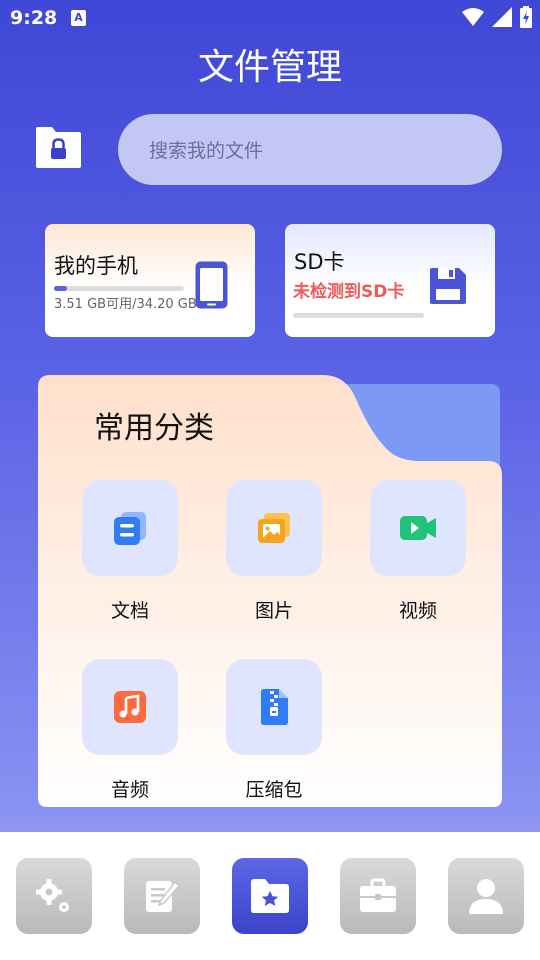  Describe the element at coordinates (150, 280) in the screenshot. I see `phone-storage-card: 我的手机 3.51 GB可用/34.20 GB` at that location.